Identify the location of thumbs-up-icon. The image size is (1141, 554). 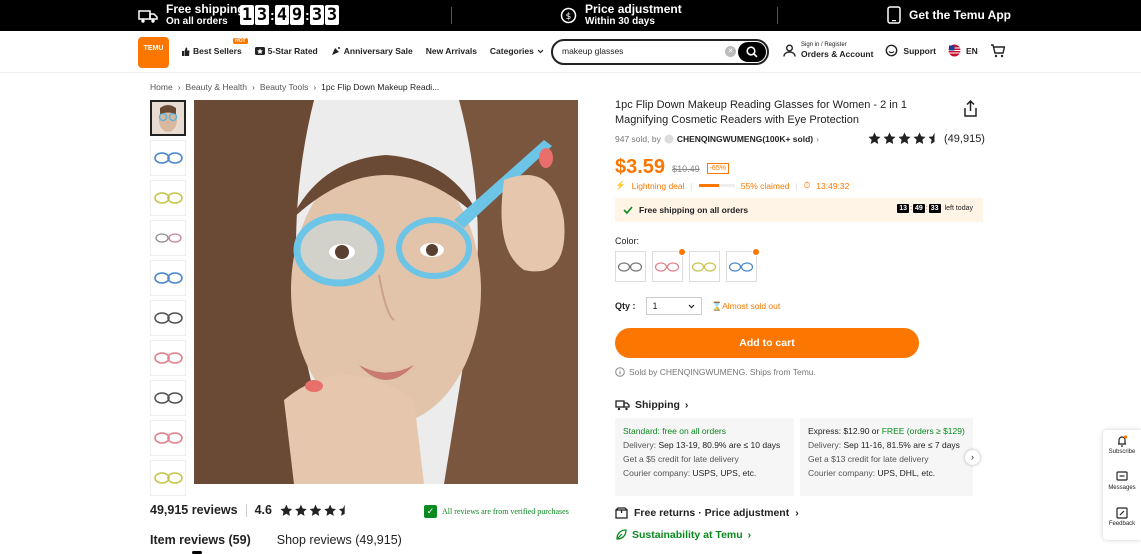
(186, 51).